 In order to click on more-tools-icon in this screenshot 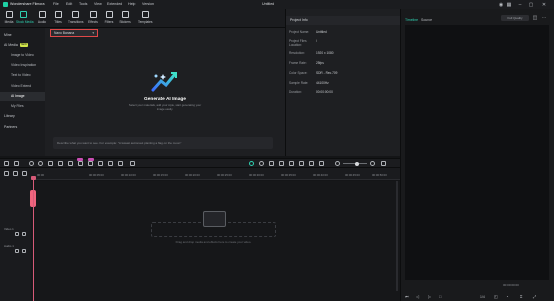, I will do `click(120, 163)`.